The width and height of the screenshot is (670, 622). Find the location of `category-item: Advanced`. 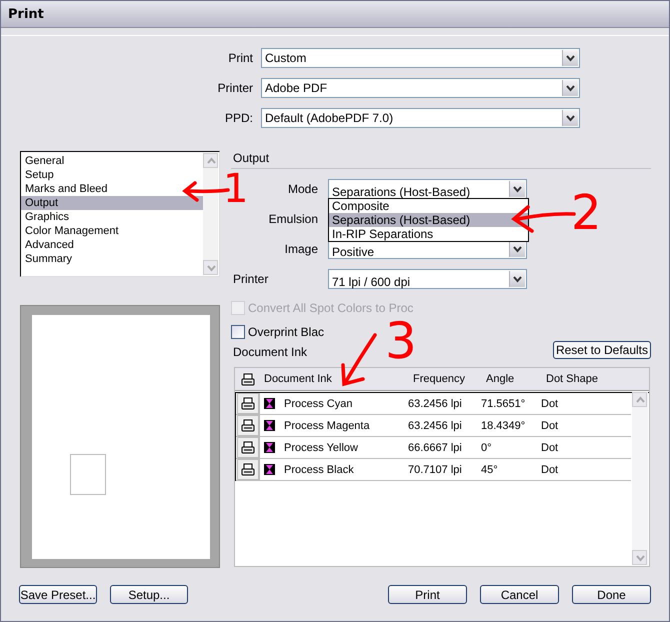

category-item: Advanced is located at coordinates (112, 245).